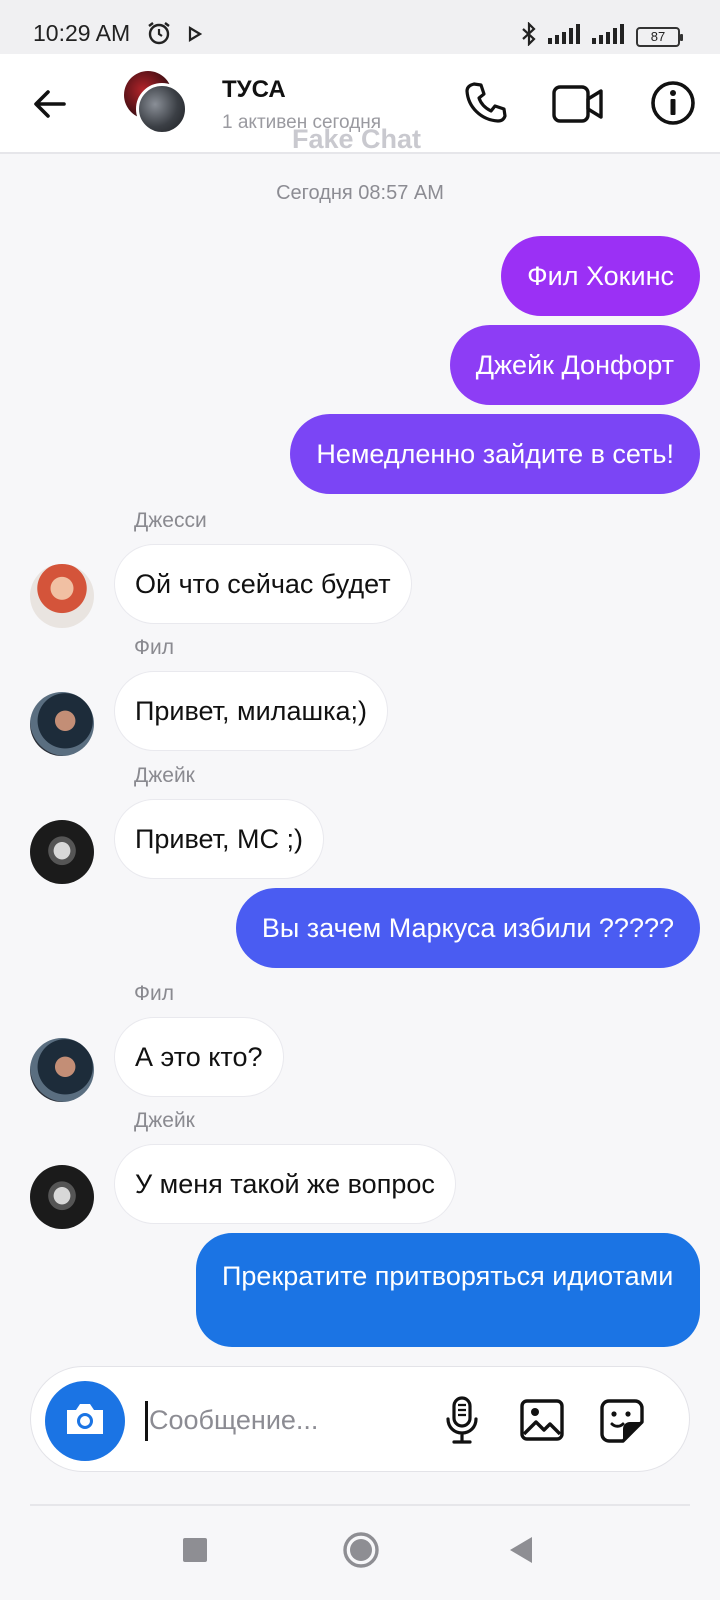  I want to click on status-icons: 87, so click(601, 36).